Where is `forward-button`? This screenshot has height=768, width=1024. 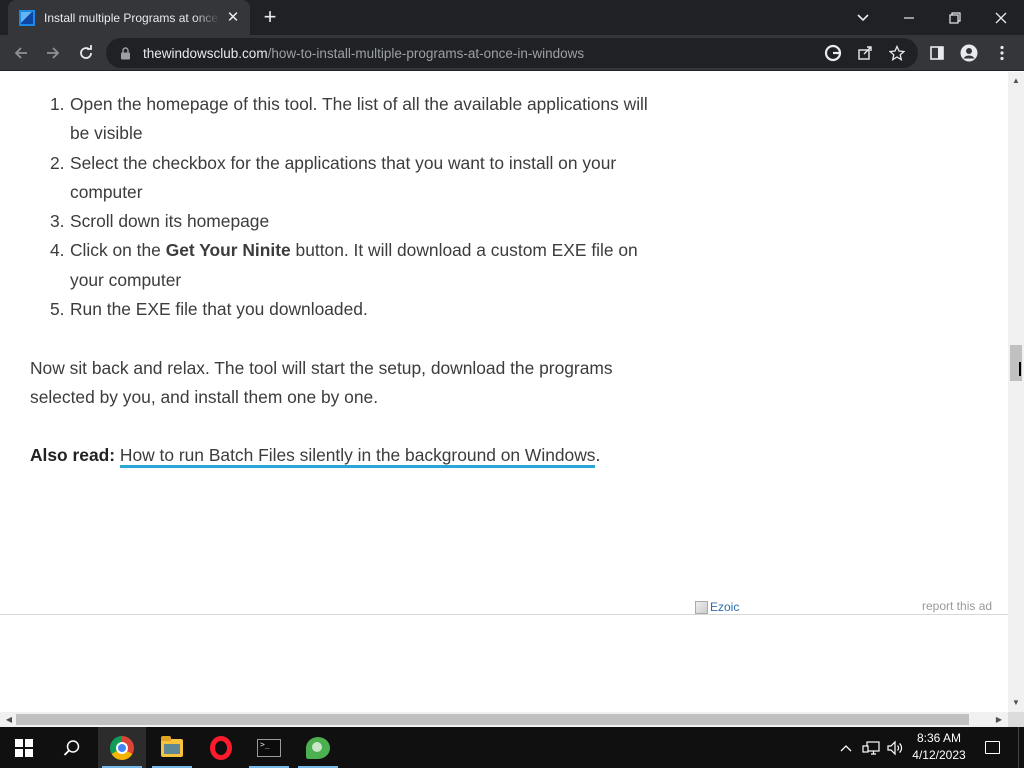 forward-button is located at coordinates (53, 53).